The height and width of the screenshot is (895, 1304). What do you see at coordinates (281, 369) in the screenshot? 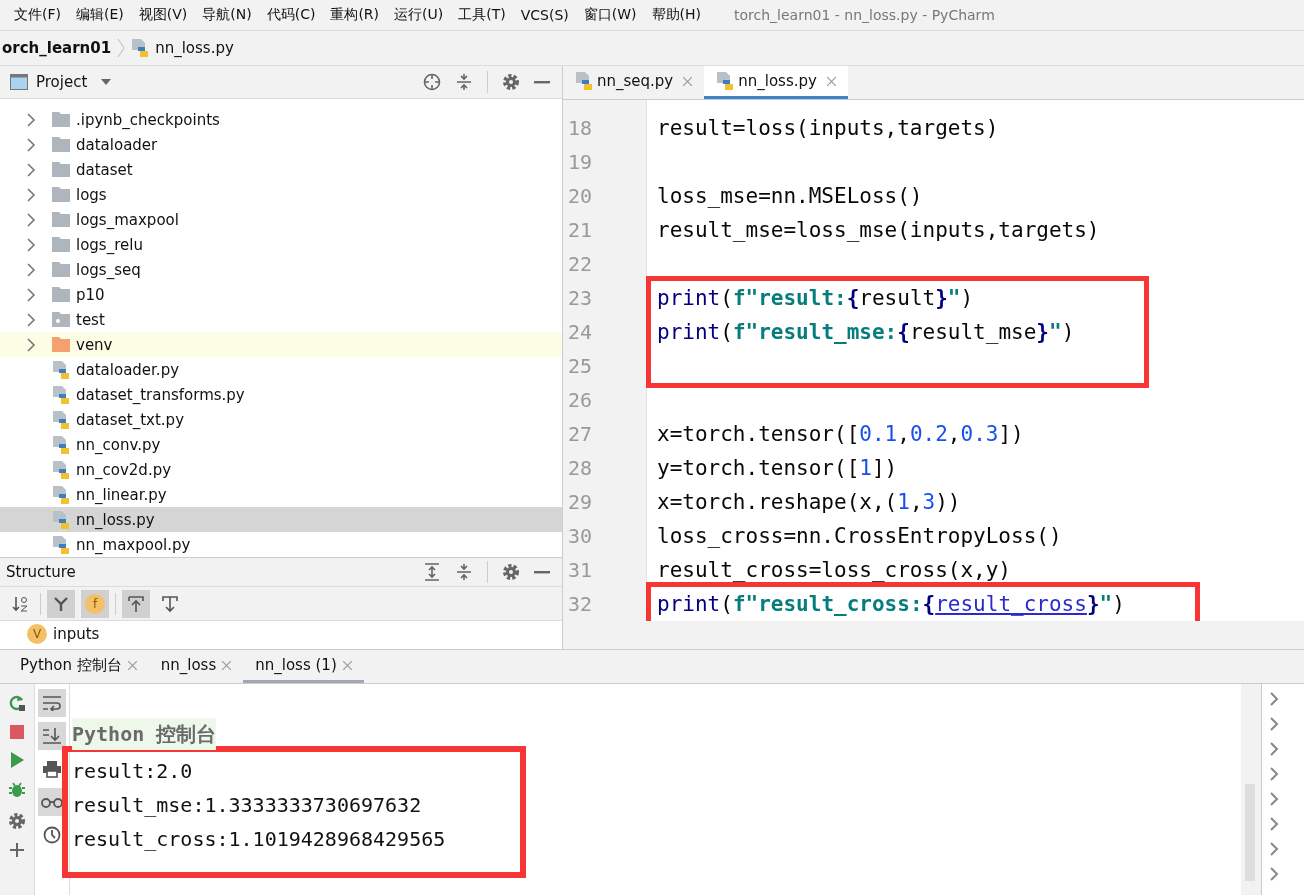
I see `tree-item: dataloader.py` at bounding box center [281, 369].